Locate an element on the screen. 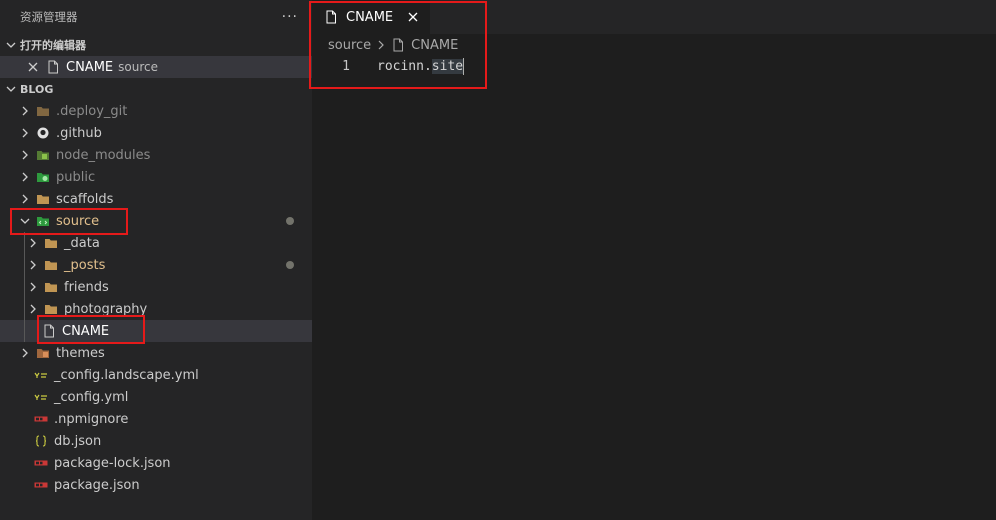 This screenshot has width=996, height=520. tree-item-label: public is located at coordinates (76, 177).